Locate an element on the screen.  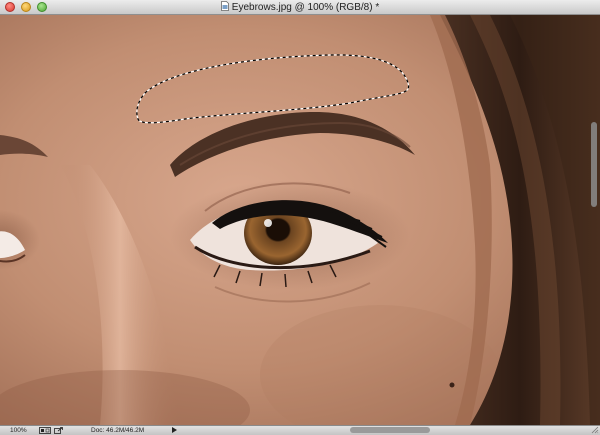
status-bar: 100% Doc: 46.2M/46.2M is located at coordinates (300, 430).